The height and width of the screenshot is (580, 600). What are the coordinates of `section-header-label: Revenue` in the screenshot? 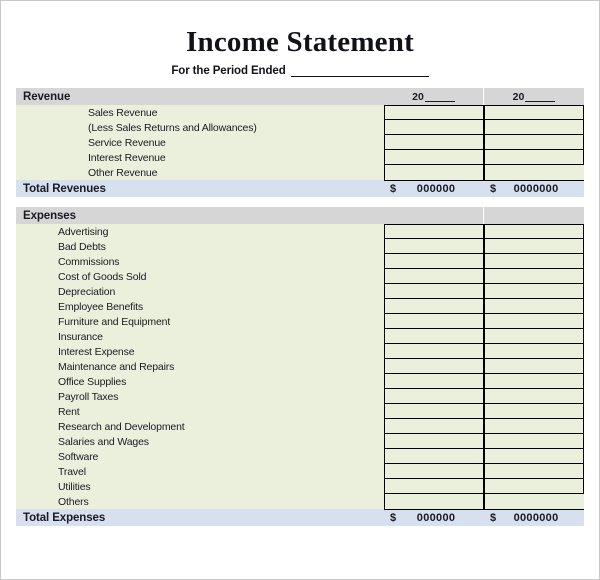 It's located at (47, 96).